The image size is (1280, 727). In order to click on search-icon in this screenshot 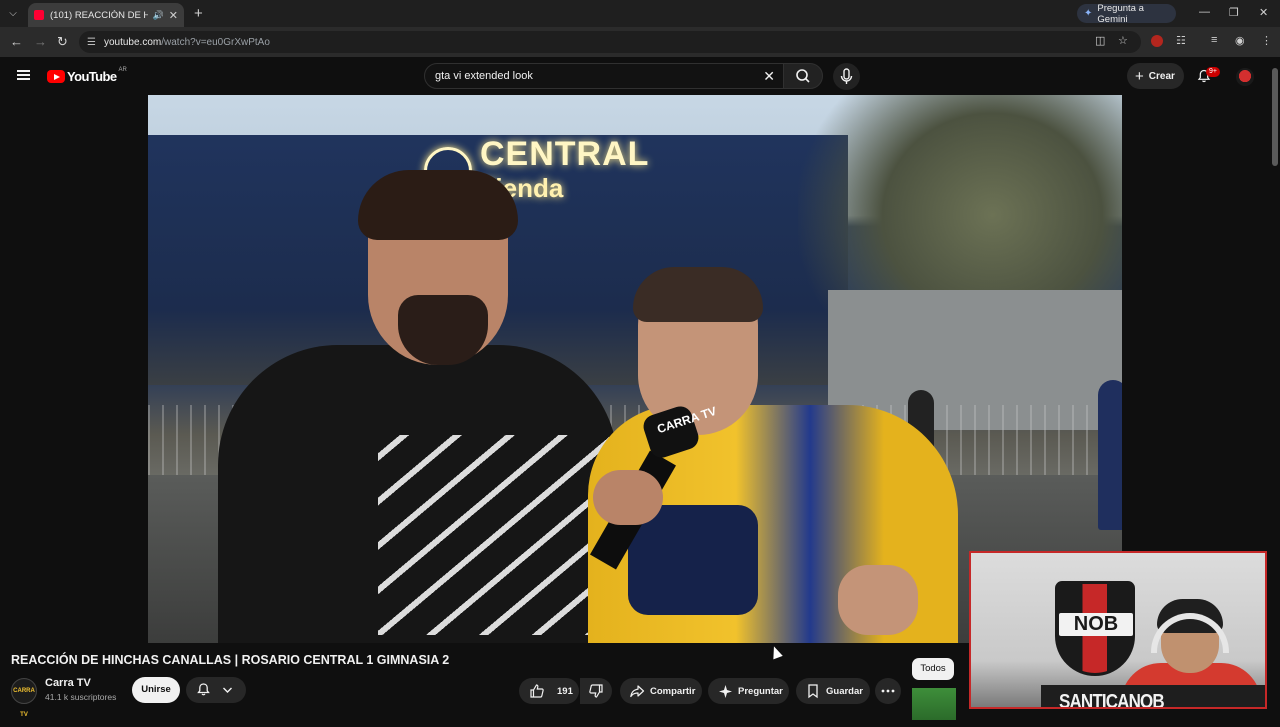, I will do `click(803, 76)`.